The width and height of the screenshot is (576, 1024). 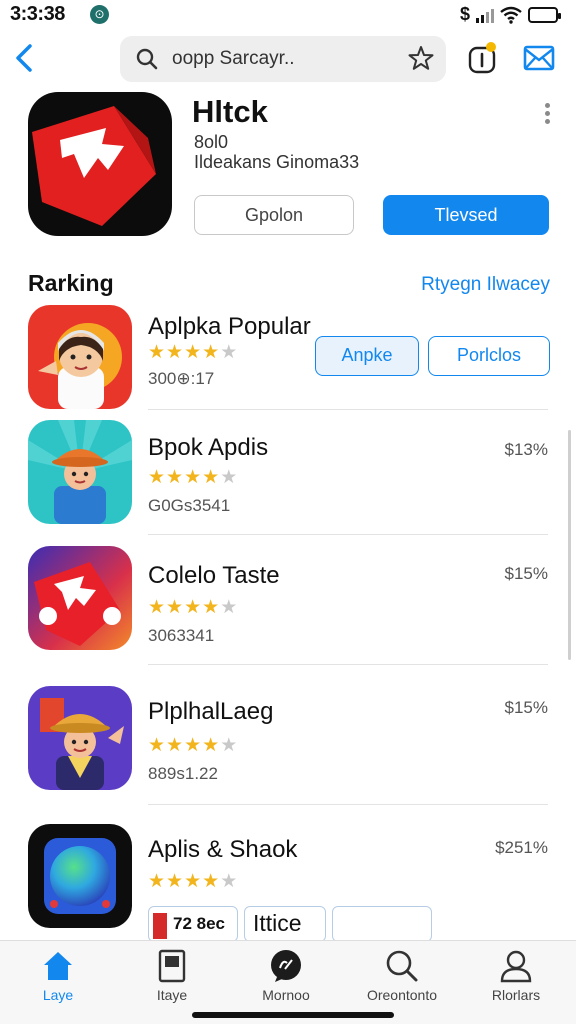 I want to click on status-indicators: $, so click(x=510, y=14).